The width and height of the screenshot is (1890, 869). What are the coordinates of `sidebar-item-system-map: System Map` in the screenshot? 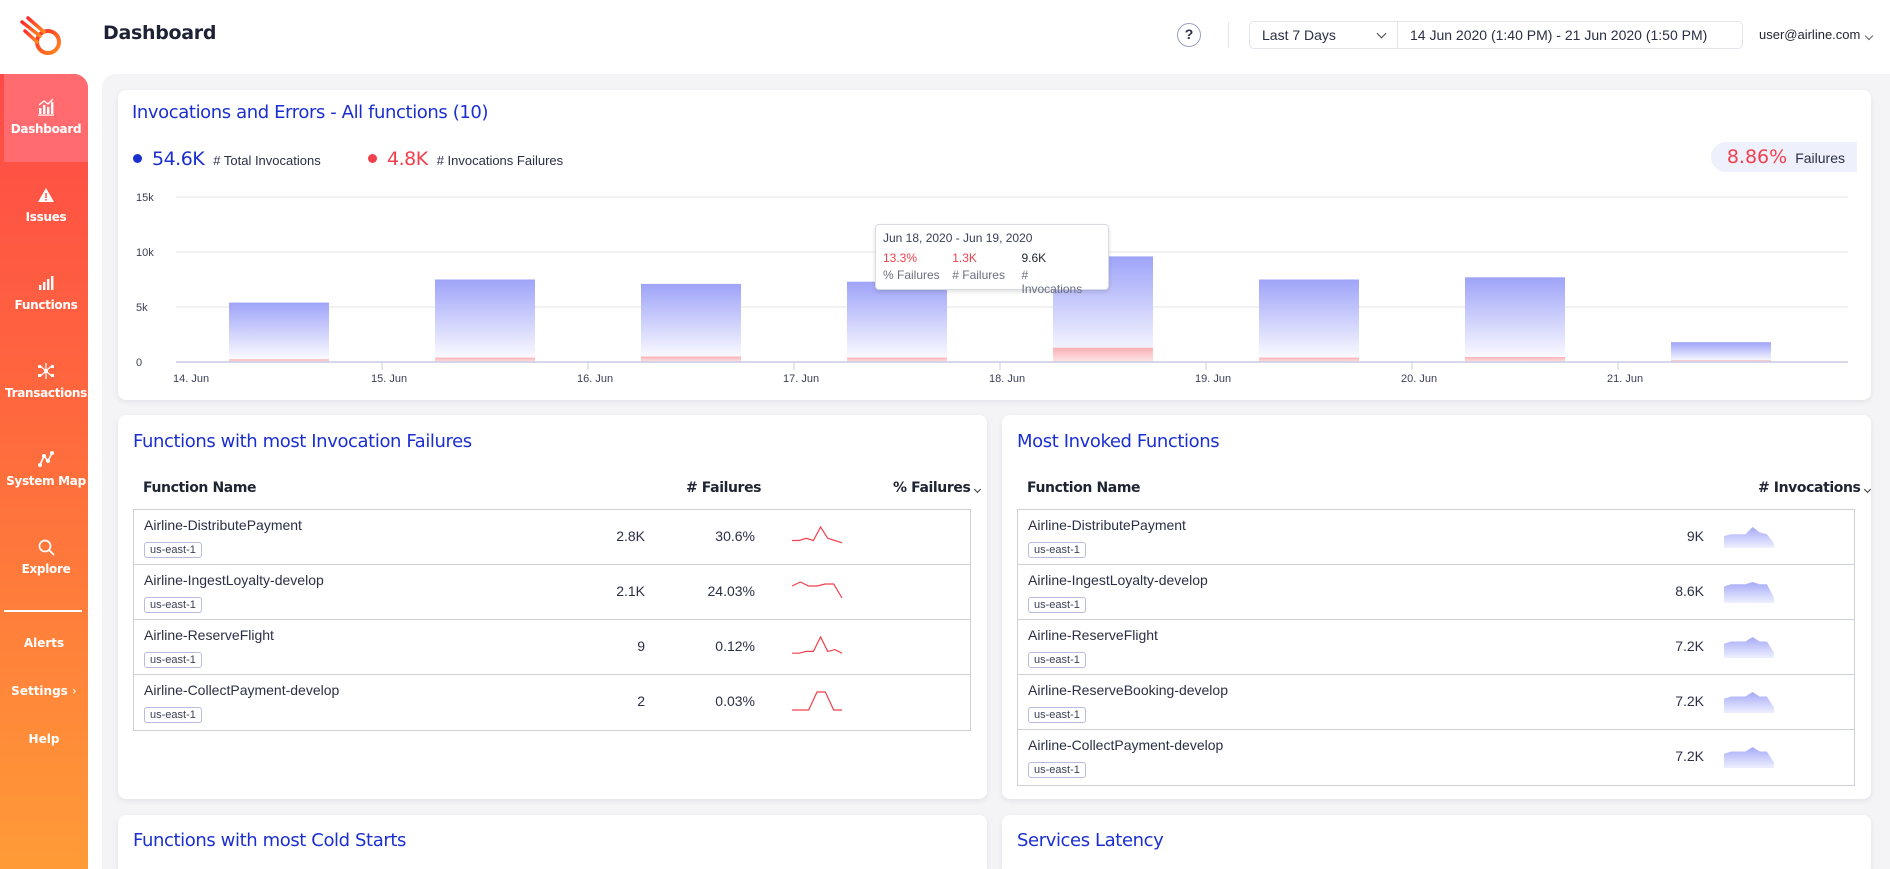 It's located at (46, 470).